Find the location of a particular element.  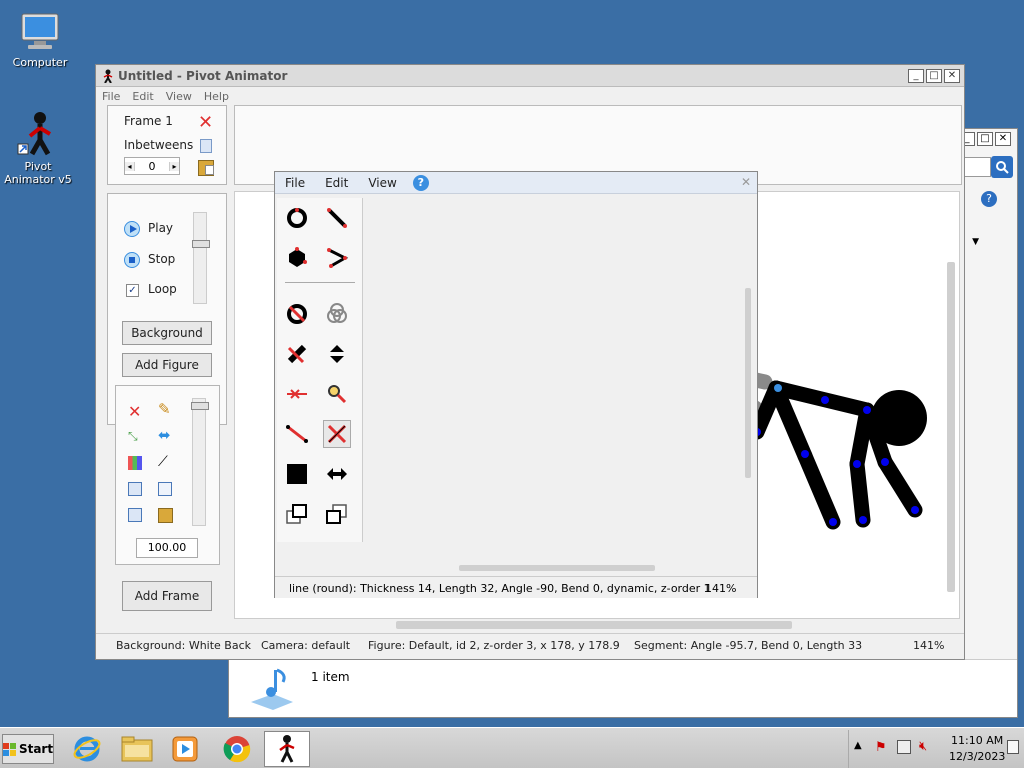

editor-vertical-scrollbar is located at coordinates (748, 383).